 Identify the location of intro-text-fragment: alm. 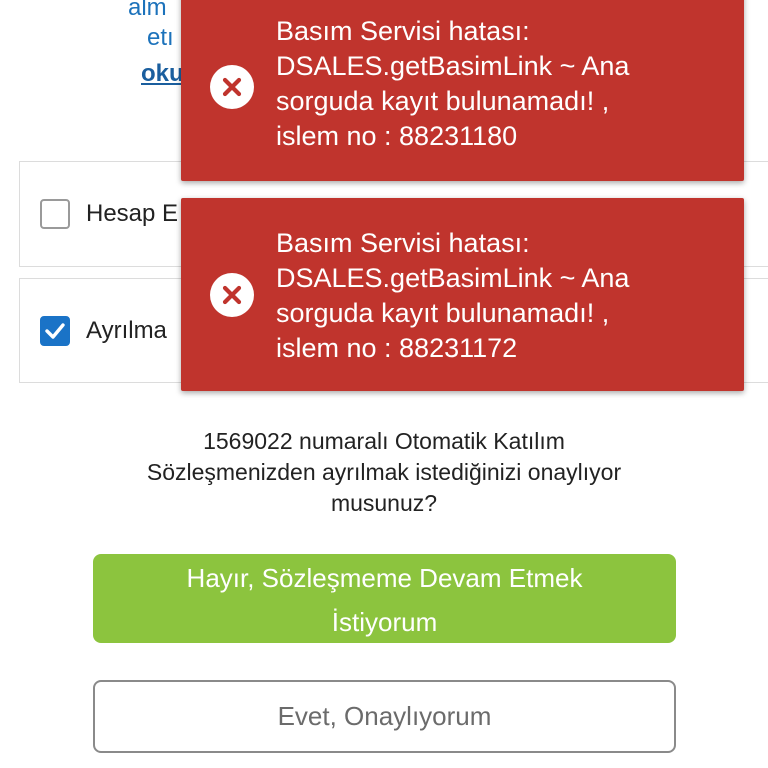
(147, 10).